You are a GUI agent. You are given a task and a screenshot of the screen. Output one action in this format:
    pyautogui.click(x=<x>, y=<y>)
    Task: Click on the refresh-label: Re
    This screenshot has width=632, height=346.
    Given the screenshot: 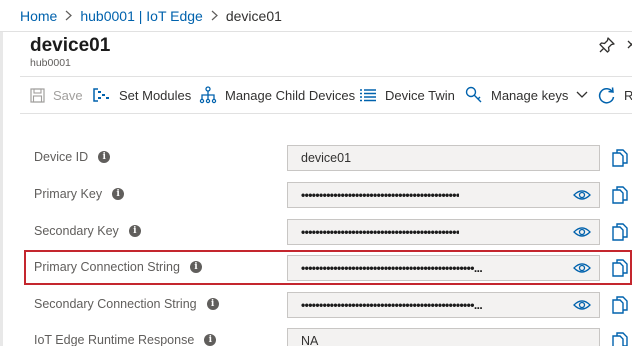 What is the action you would take?
    pyautogui.click(x=628, y=95)
    